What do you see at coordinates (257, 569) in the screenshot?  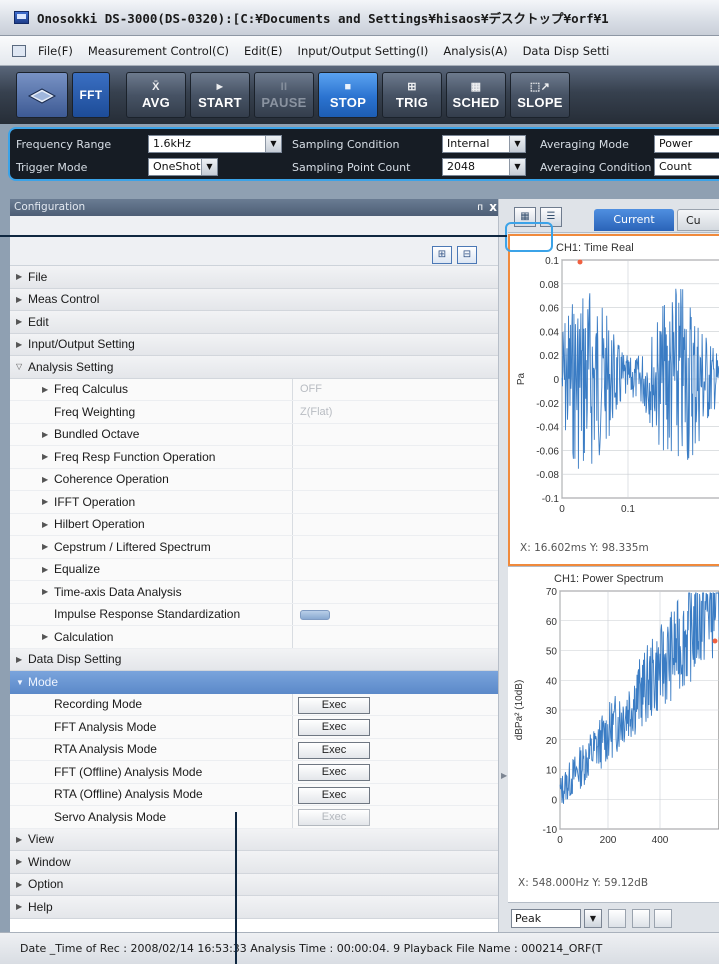 I see `analysis-equalize: ▶ Equalize` at bounding box center [257, 569].